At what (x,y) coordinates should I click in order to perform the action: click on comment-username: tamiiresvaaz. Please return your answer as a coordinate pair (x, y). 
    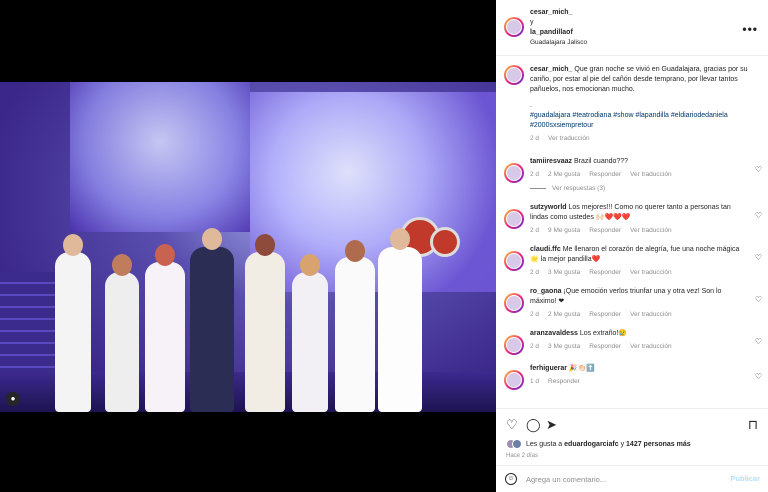
    Looking at the image, I should click on (551, 161).